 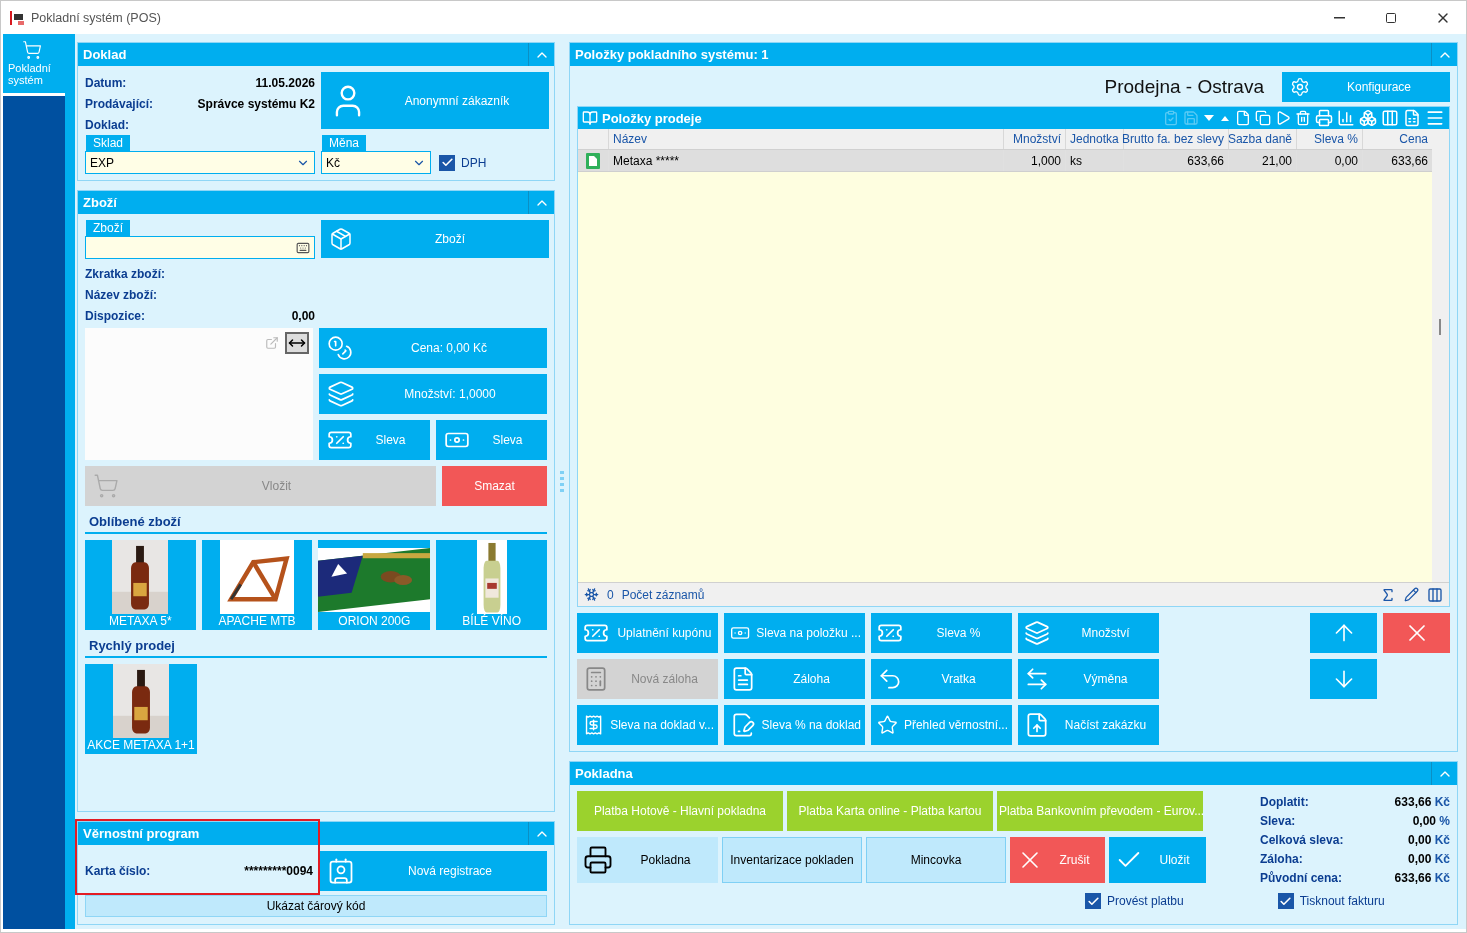 I want to click on sum-icon, so click(x=1388, y=594).